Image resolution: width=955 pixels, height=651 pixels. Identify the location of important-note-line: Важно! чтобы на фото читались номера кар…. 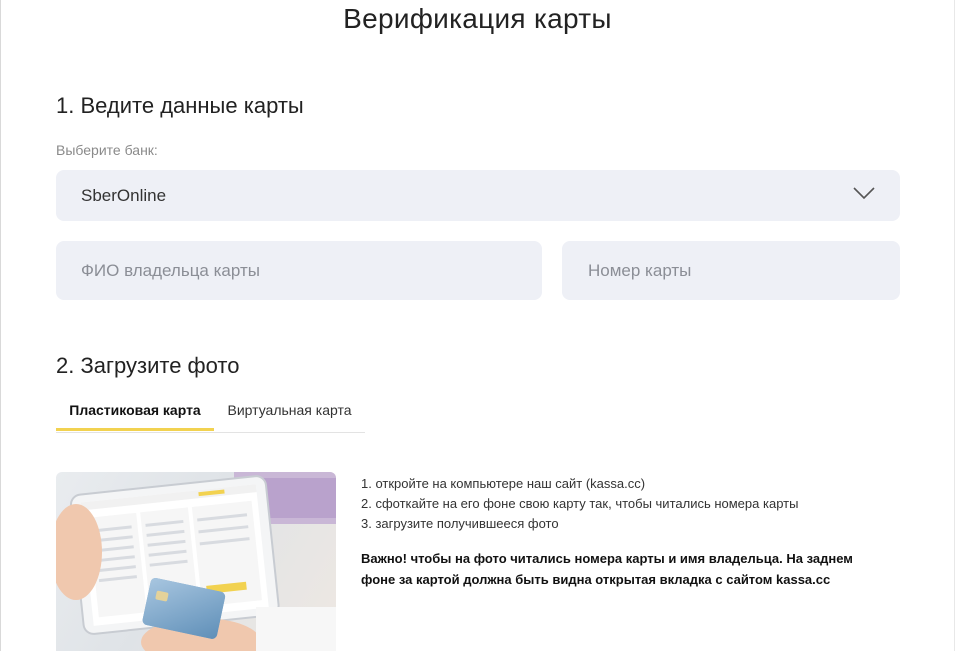
(607, 558).